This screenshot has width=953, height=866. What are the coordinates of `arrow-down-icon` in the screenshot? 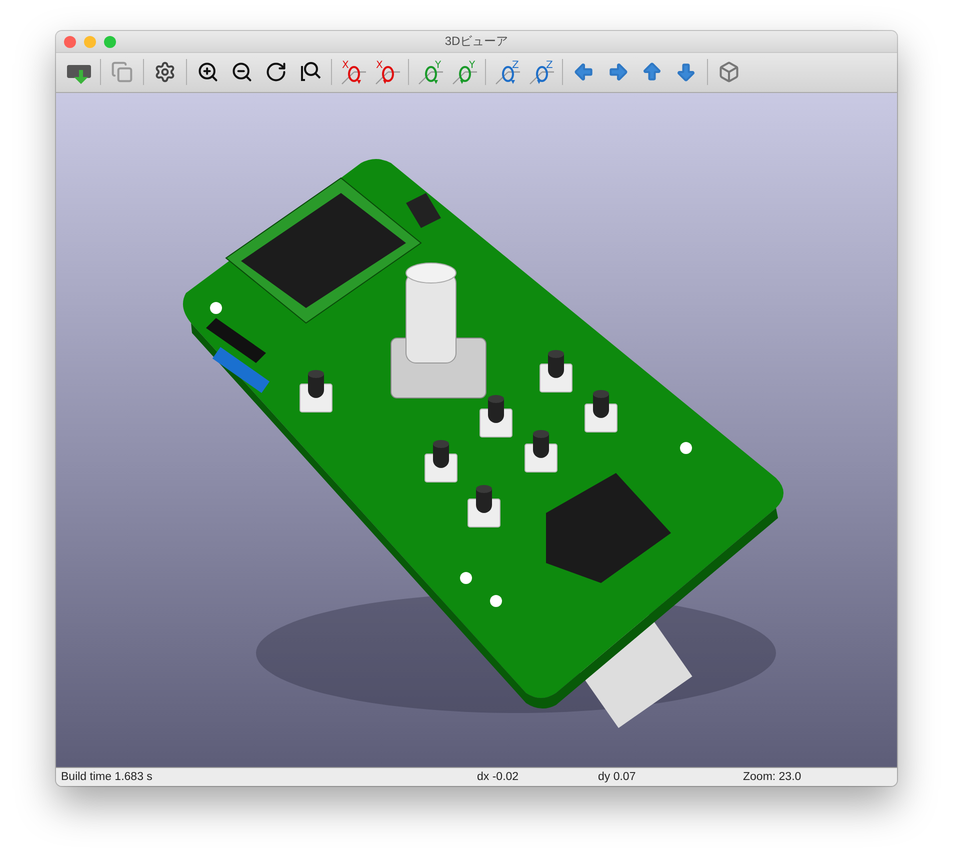 It's located at (686, 72).